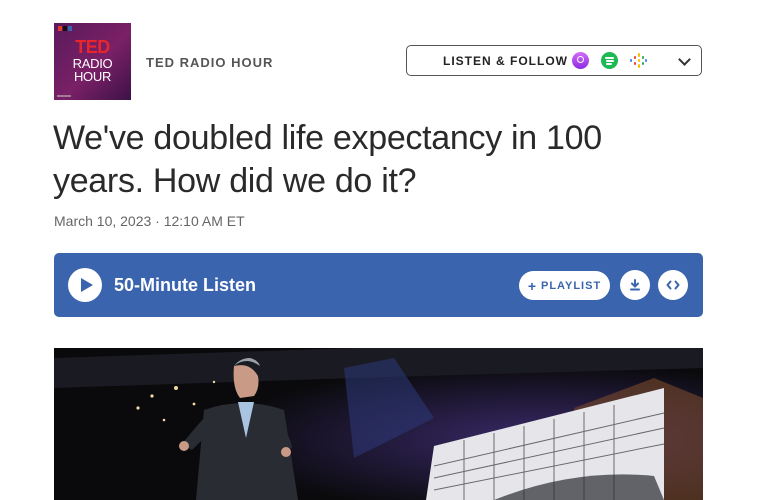  I want to click on embed-icon, so click(673, 285).